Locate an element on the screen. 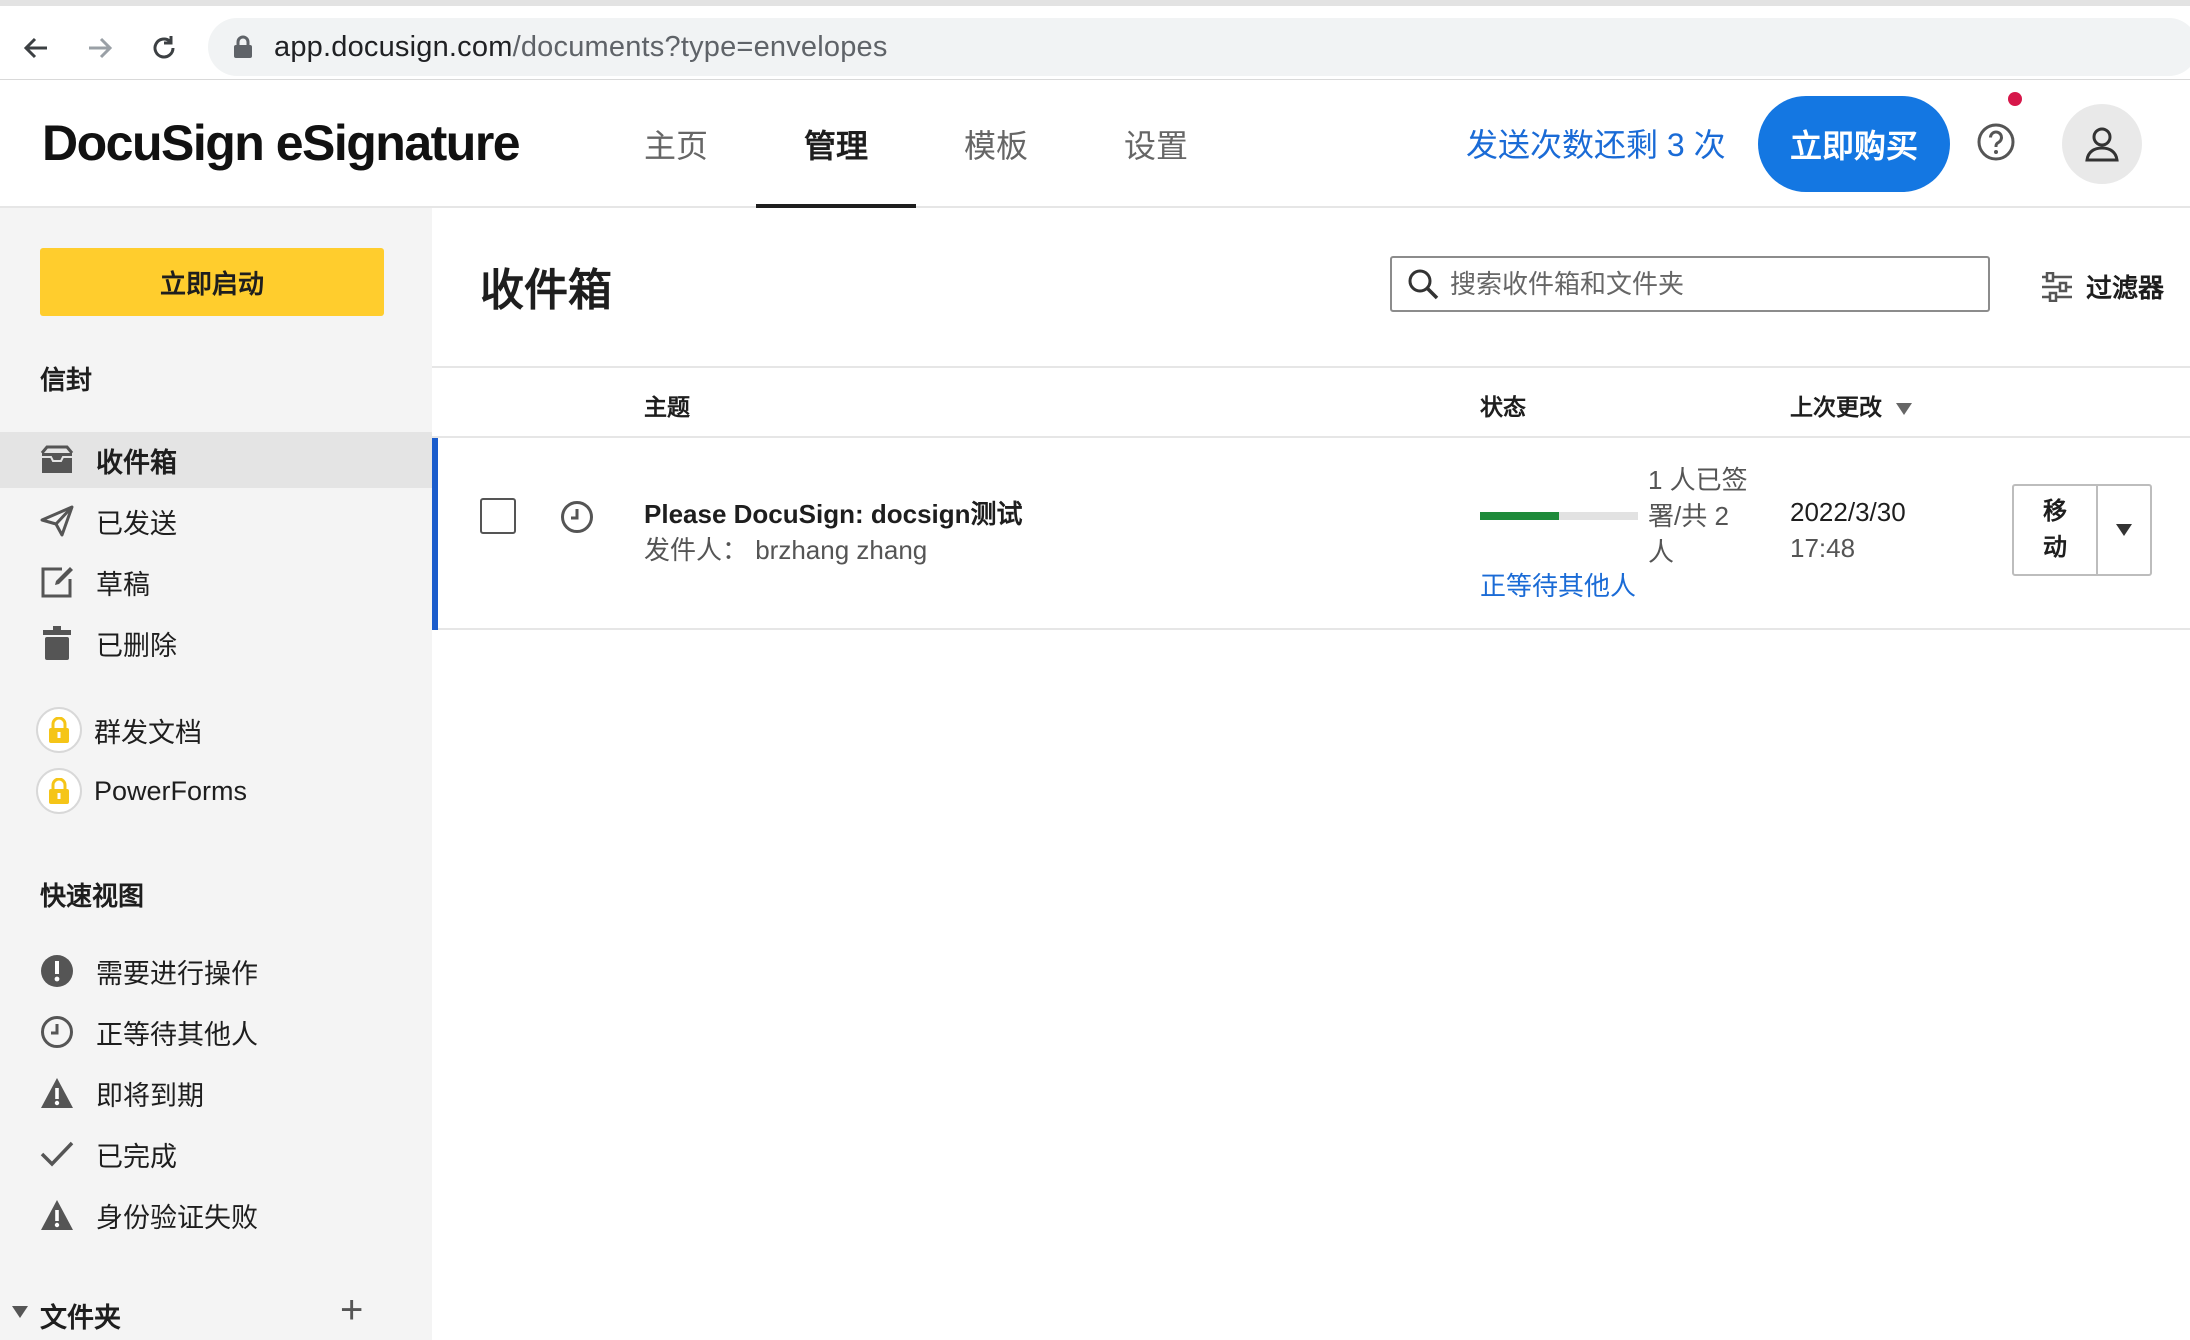 The width and height of the screenshot is (2190, 1340). reload-icon is located at coordinates (164, 47).